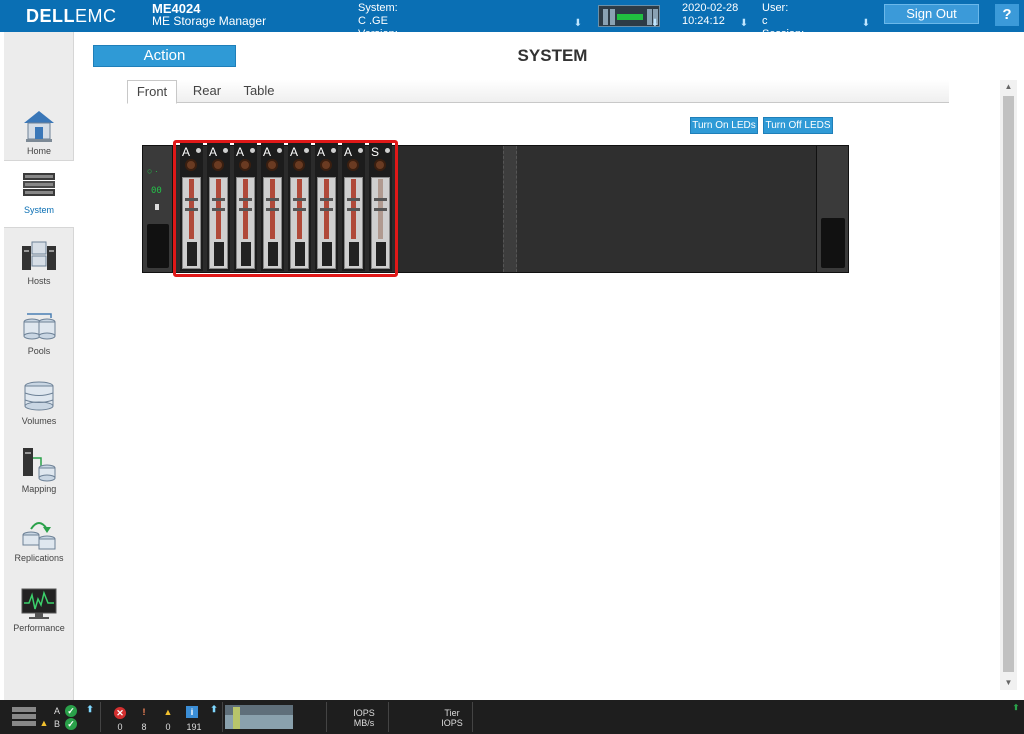 The height and width of the screenshot is (734, 1024). Describe the element at coordinates (1008, 87) in the screenshot. I see `scroll-up-arrow-icon: ▲` at that location.